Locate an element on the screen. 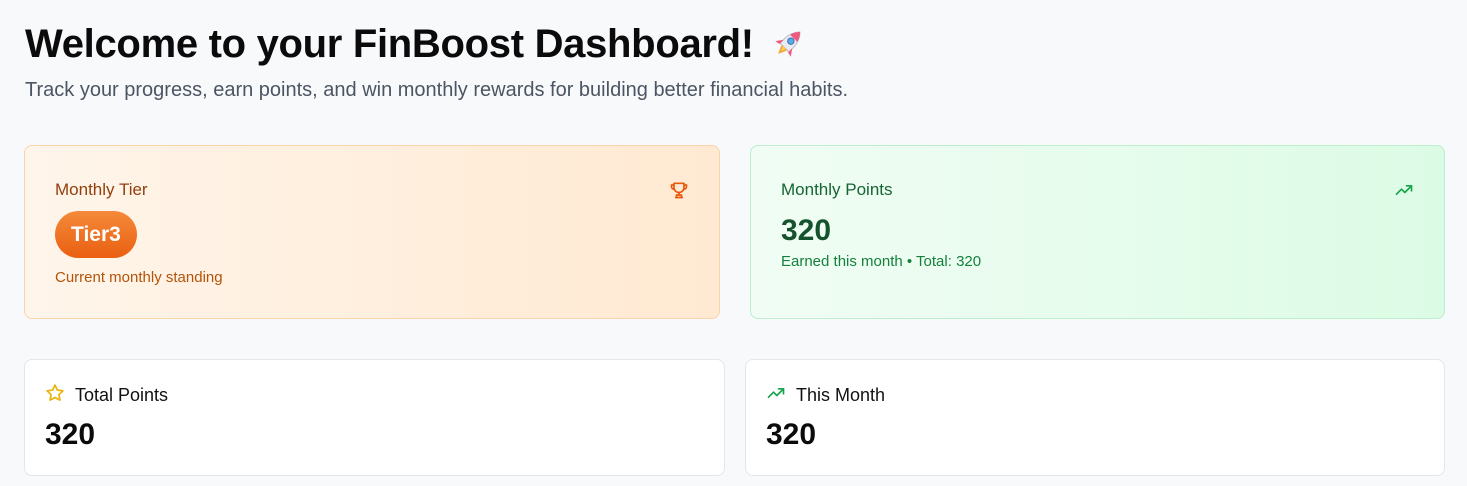 This screenshot has width=1467, height=486. tier-badge: Tier3 is located at coordinates (96, 234).